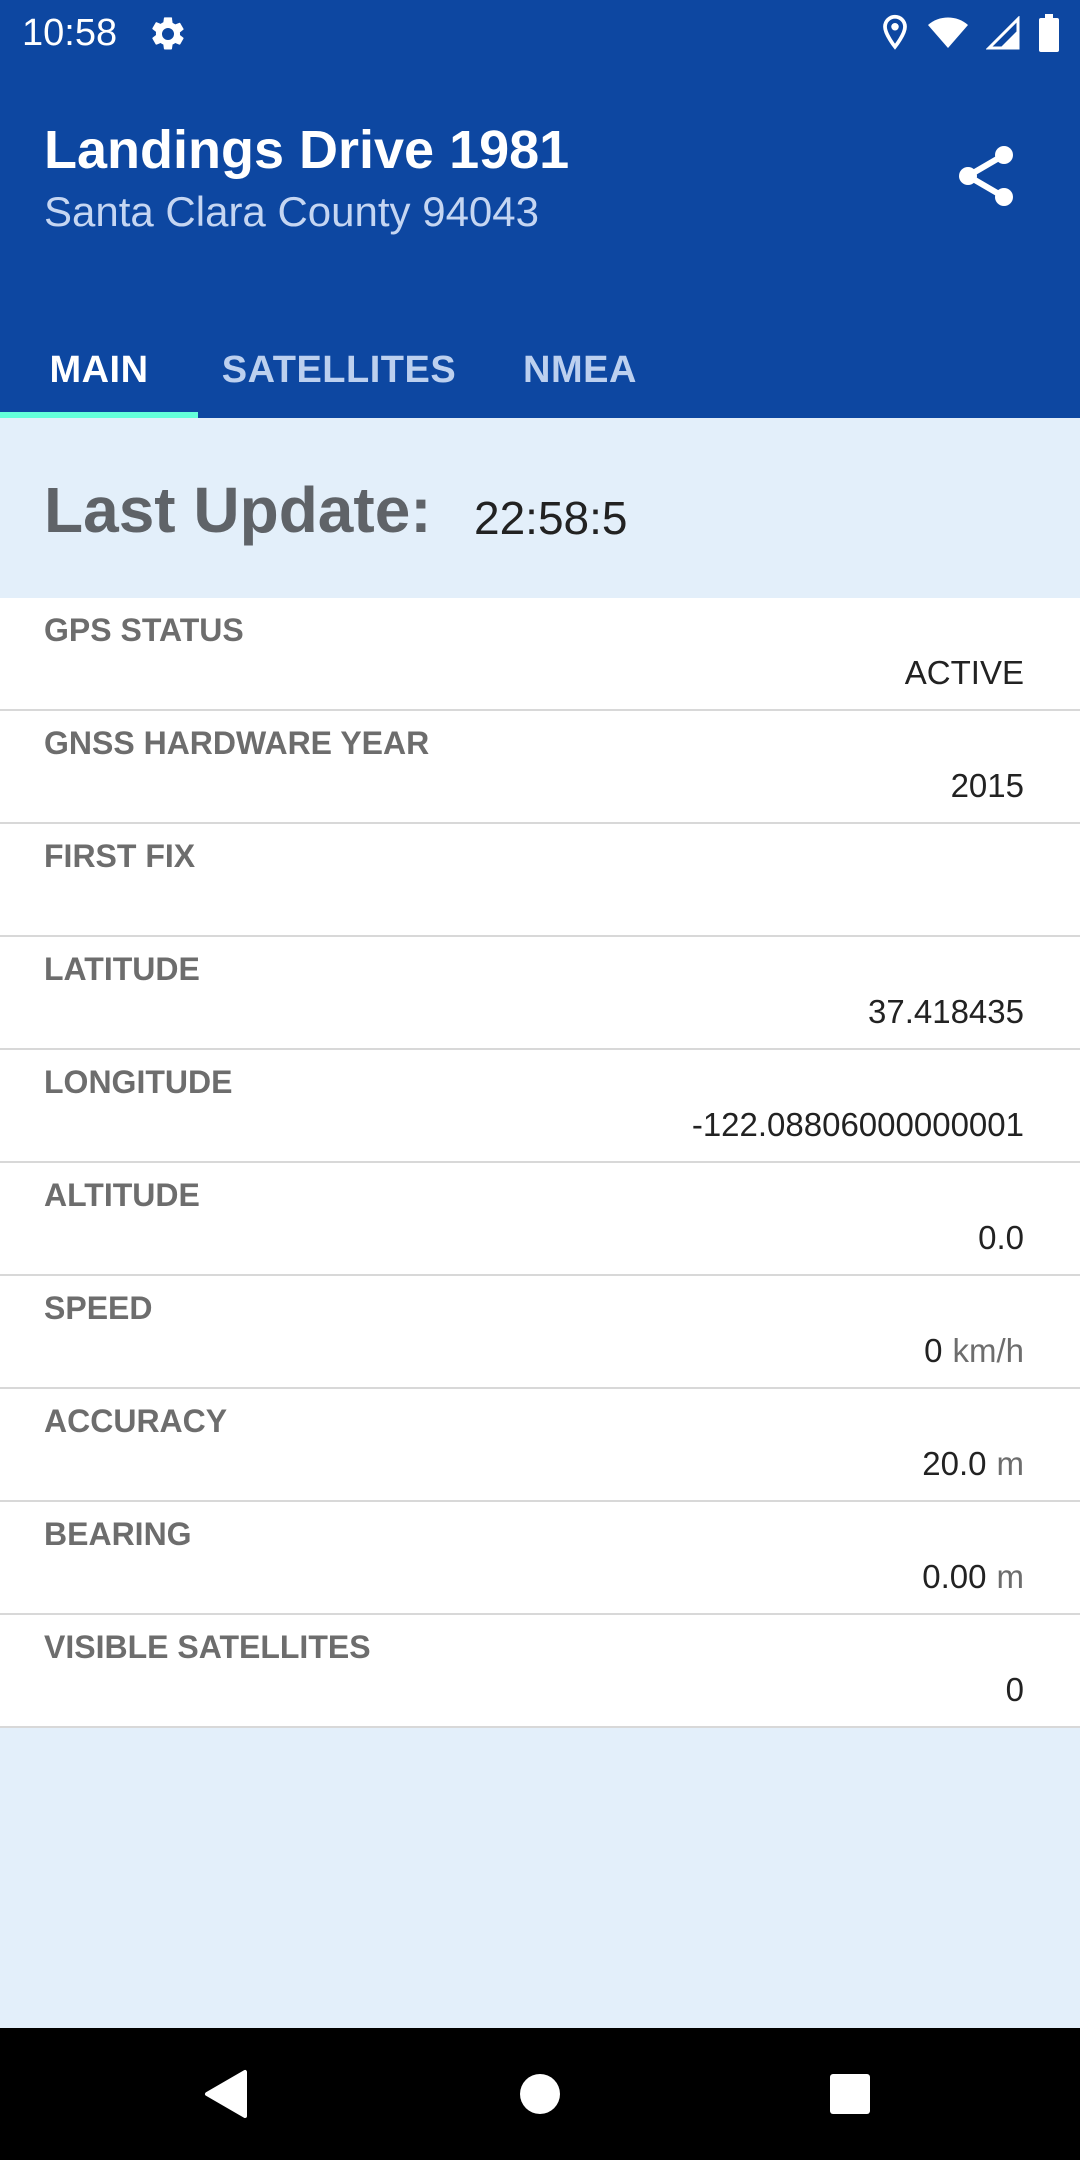 This screenshot has width=1080, height=2160. I want to click on row-value: 0 km/h, so click(974, 1351).